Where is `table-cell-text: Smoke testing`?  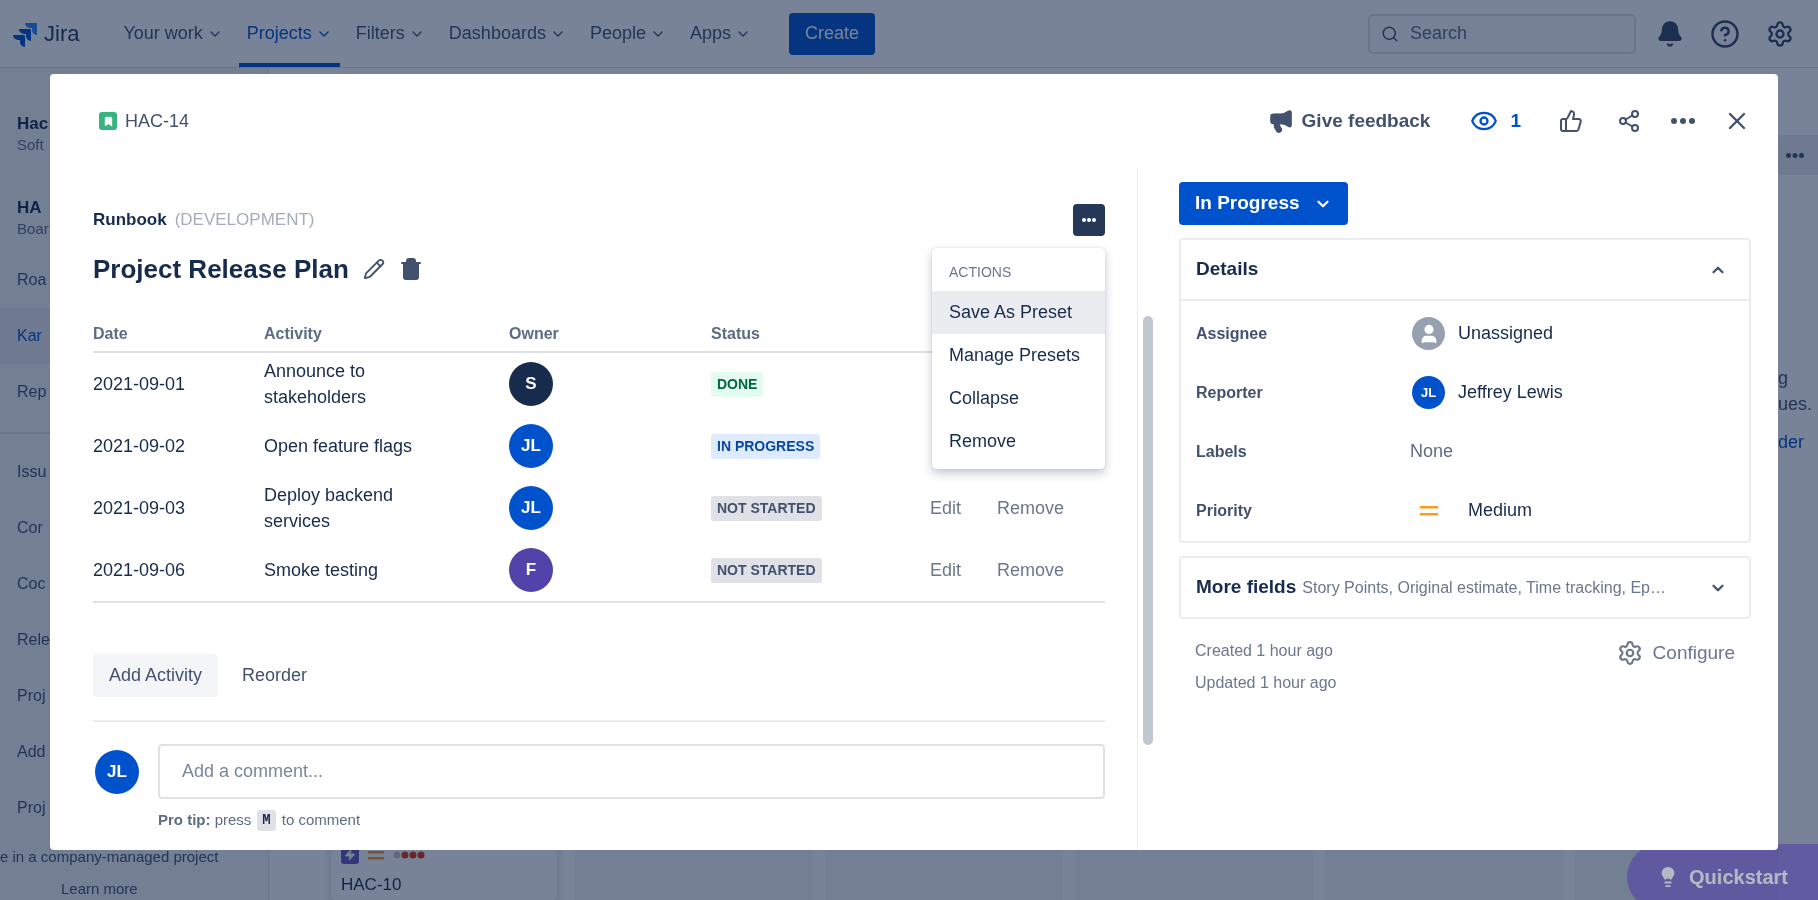
table-cell-text: Smoke testing is located at coordinates (321, 570).